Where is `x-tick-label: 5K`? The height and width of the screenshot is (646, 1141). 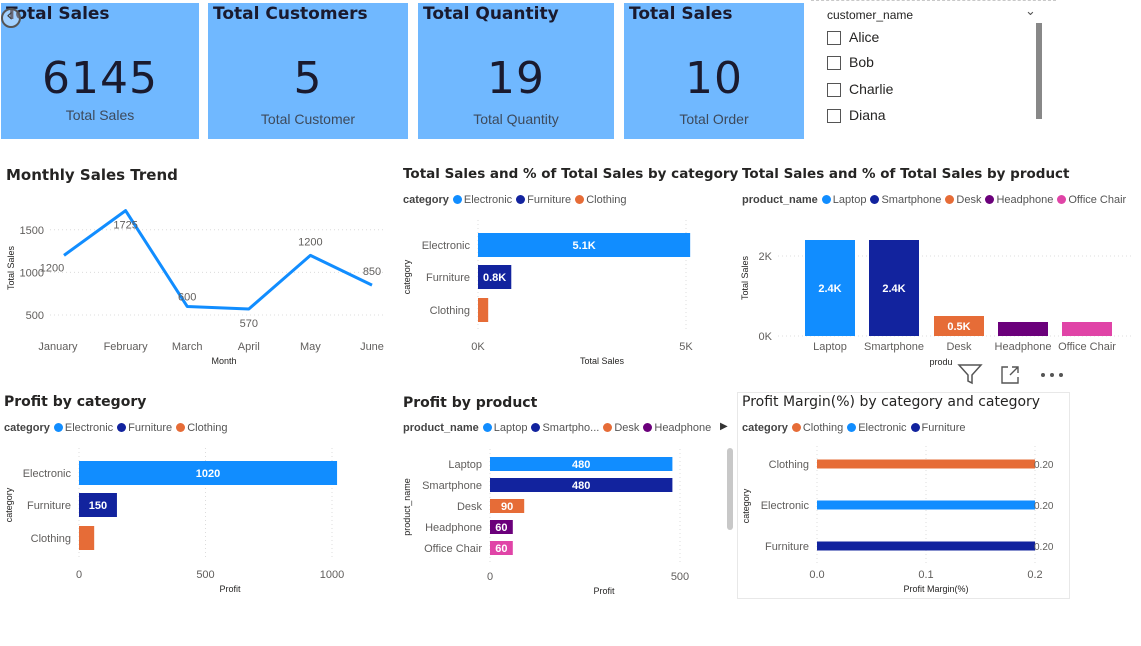
x-tick-label: 5K is located at coordinates (686, 347).